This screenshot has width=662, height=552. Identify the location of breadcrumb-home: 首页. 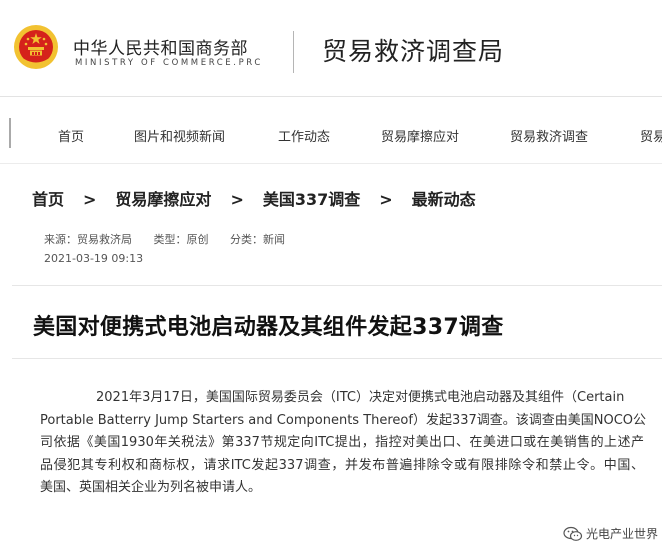
(48, 199).